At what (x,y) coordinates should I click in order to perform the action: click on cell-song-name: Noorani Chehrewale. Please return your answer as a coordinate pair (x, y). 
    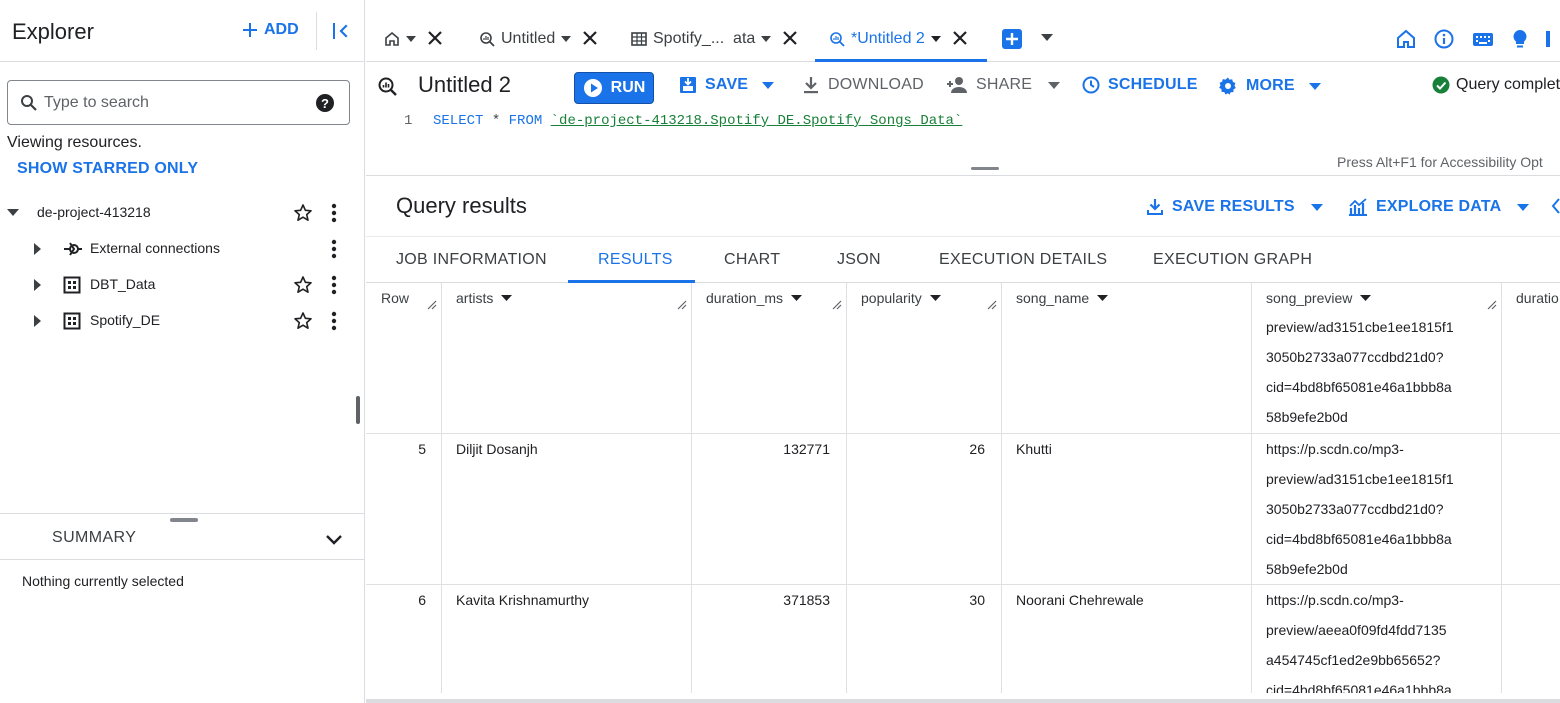
    Looking at the image, I should click on (1080, 600).